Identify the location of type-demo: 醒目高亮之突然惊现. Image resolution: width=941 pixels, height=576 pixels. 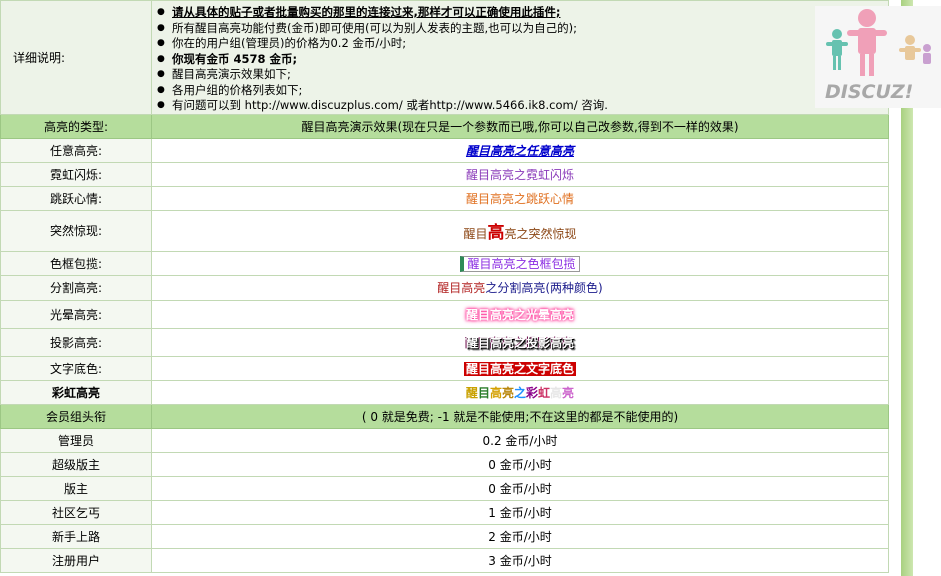
(520, 230).